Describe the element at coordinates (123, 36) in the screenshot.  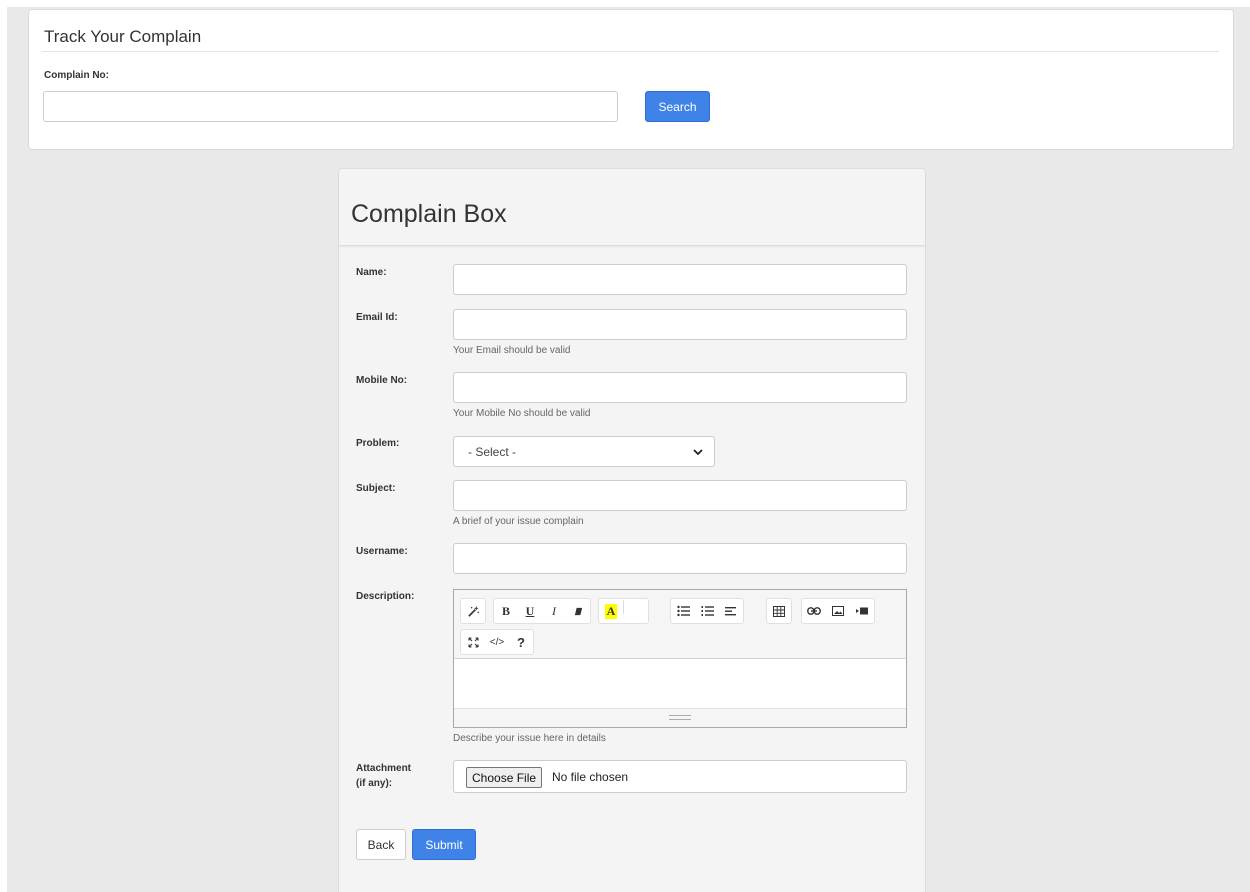
I see `track-panel-title: Track Your Complain` at that location.